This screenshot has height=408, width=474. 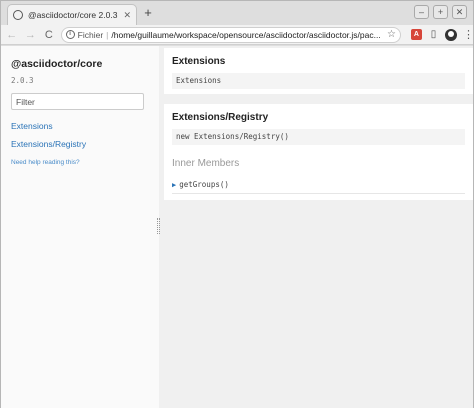 I want to click on window-controls: – + ✕, so click(x=440, y=12).